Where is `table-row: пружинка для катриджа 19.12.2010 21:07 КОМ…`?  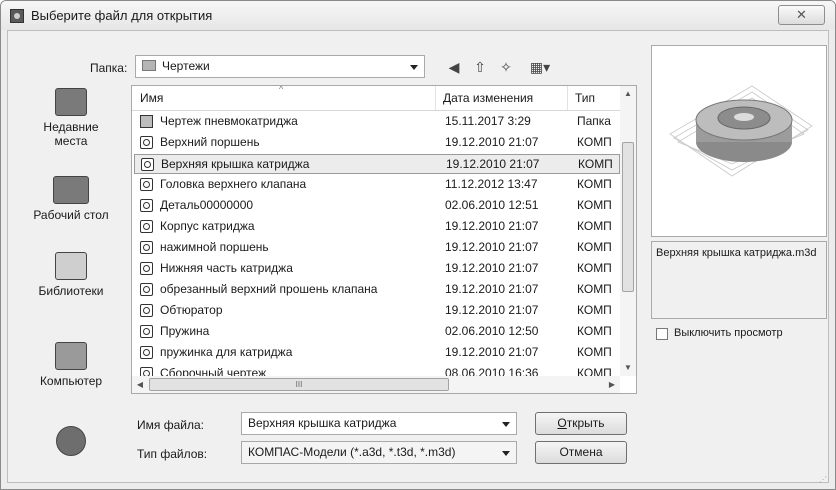
table-row: пружинка для катриджа 19.12.2010 21:07 КОМ… is located at coordinates (377, 353).